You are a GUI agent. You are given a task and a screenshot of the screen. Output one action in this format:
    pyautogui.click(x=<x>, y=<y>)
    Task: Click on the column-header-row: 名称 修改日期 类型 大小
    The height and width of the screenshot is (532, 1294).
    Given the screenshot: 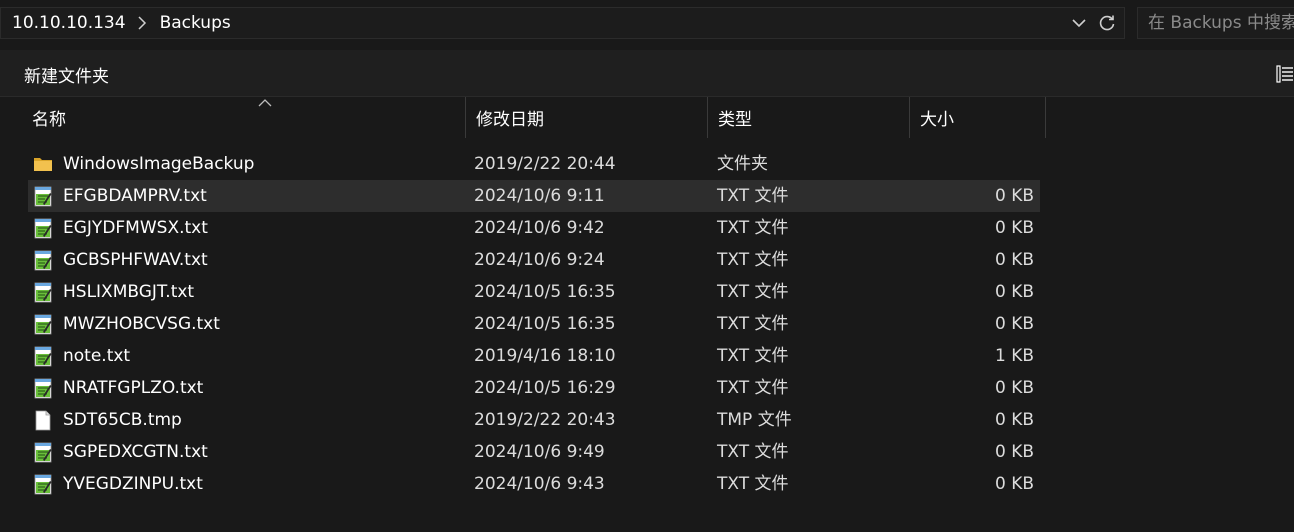 What is the action you would take?
    pyautogui.click(x=534, y=117)
    